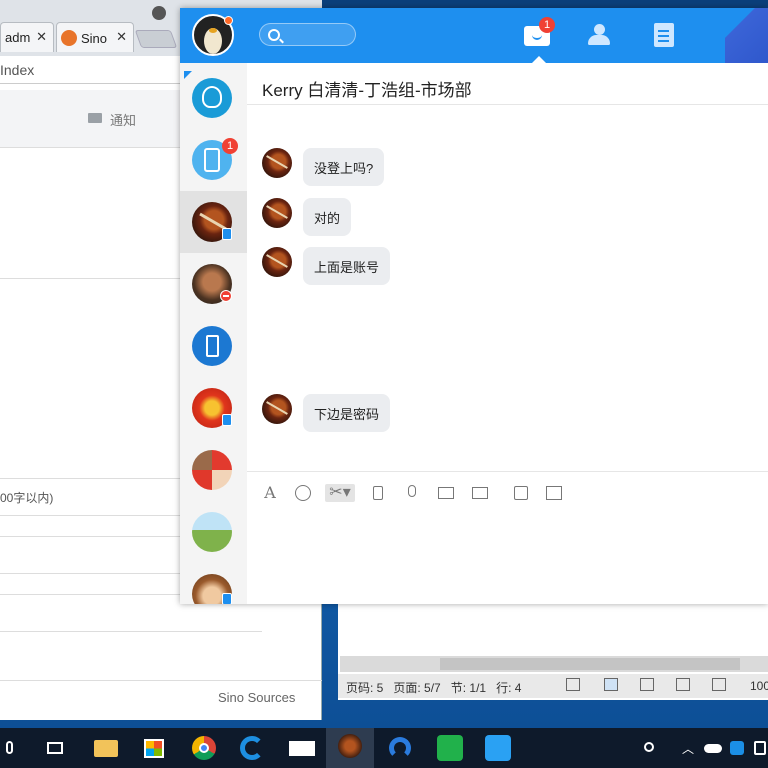  Describe the element at coordinates (378, 493) in the screenshot. I see `shake-icon` at that location.